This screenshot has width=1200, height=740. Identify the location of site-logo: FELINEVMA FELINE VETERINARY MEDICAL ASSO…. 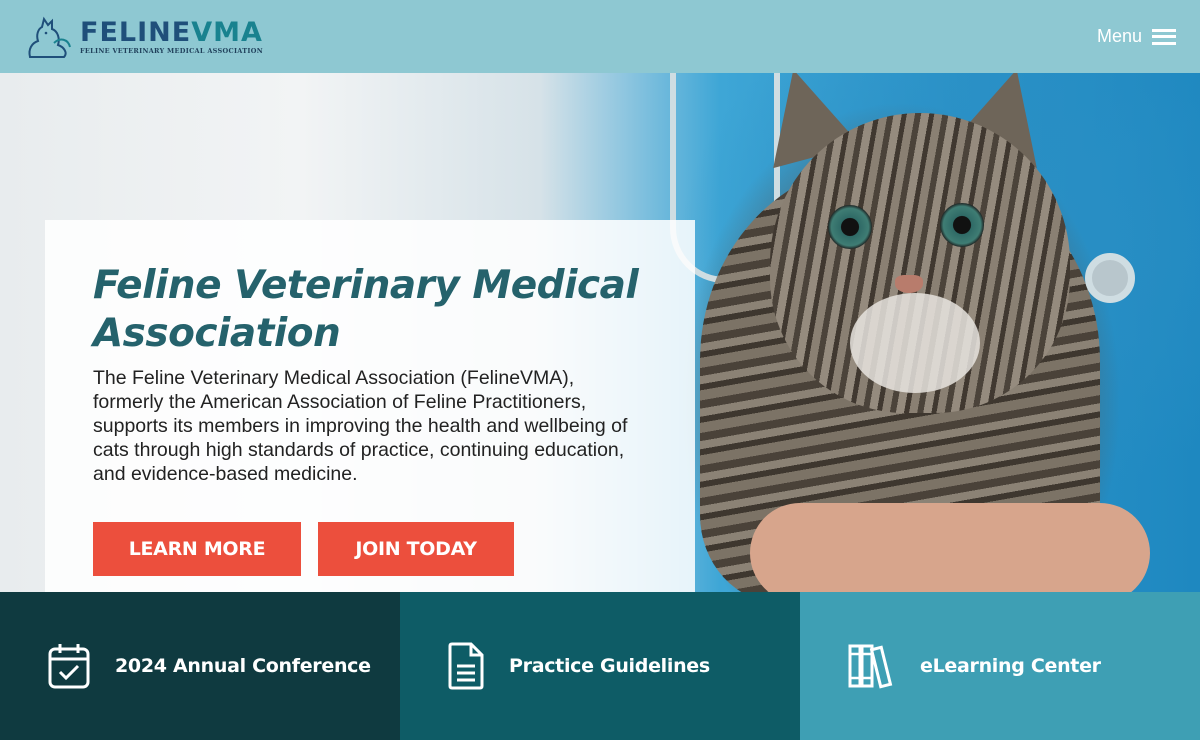
(143, 37).